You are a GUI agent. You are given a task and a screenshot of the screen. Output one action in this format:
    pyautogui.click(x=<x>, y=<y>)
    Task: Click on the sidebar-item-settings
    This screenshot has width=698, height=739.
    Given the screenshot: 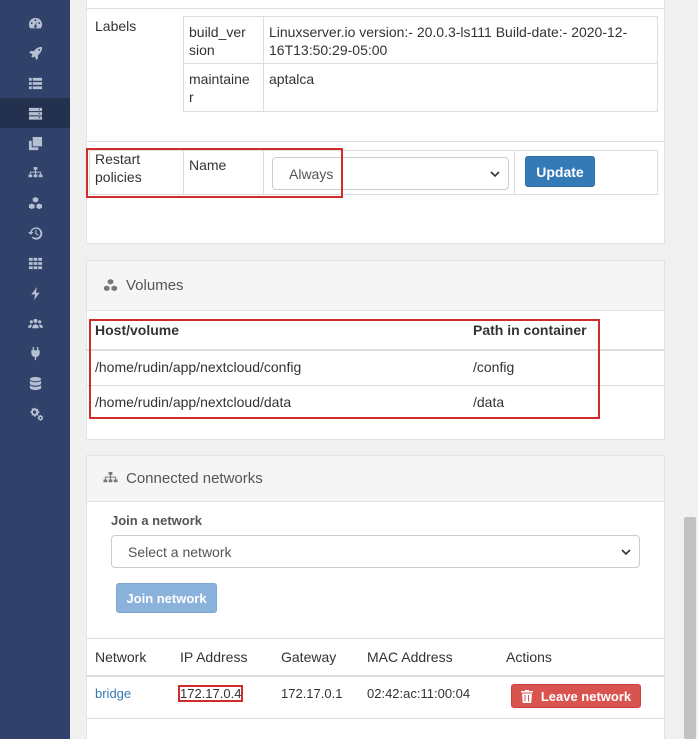 What is the action you would take?
    pyautogui.click(x=35, y=413)
    